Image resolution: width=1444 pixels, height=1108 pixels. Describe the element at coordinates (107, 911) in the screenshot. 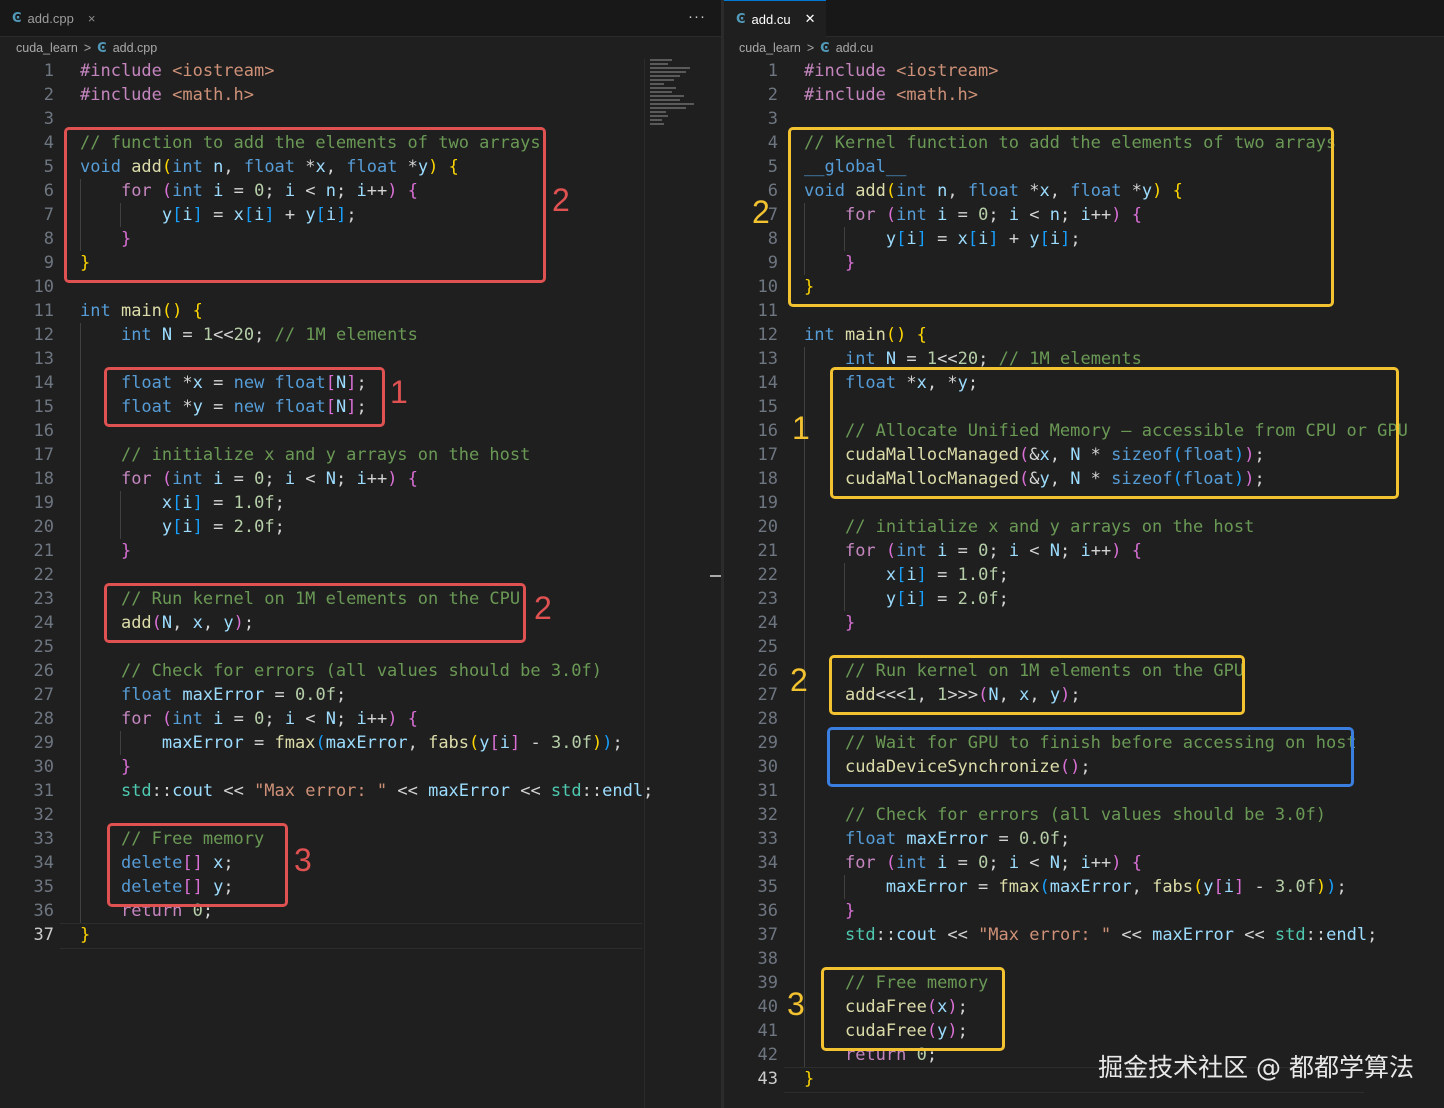

I see `code-line: 36 return 0;` at that location.